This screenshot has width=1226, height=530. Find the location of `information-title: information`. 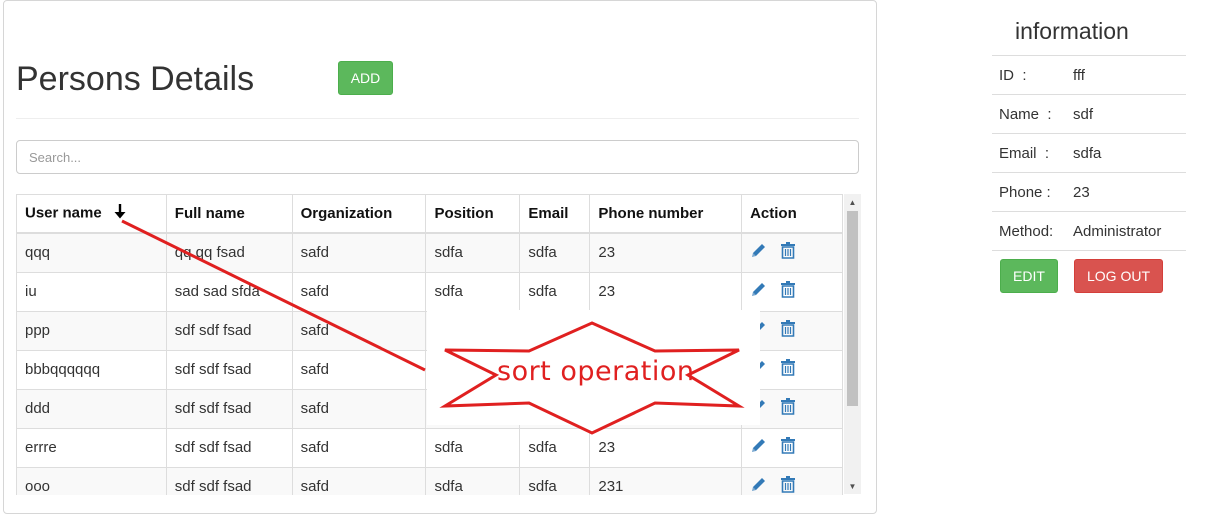

information-title: information is located at coordinates (1072, 31).